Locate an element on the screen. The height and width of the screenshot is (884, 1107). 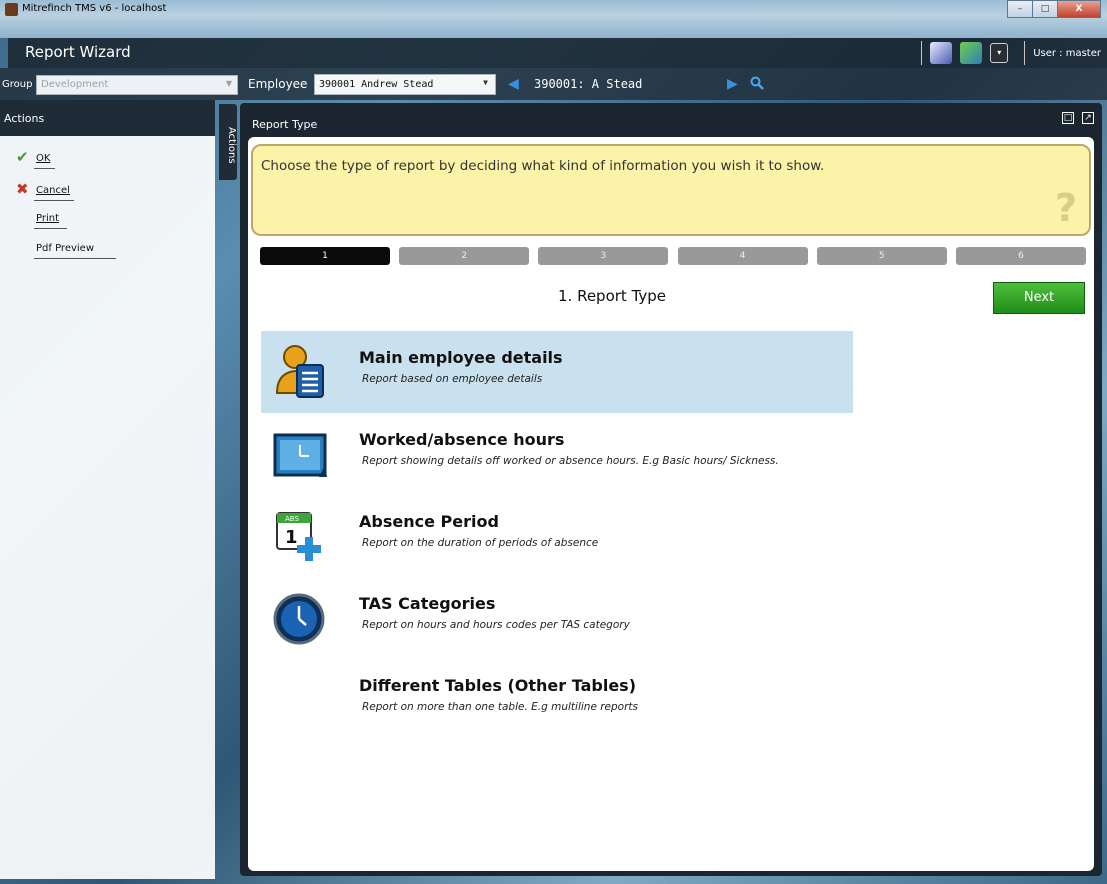
panel-title: Report Type is located at coordinates (285, 124).